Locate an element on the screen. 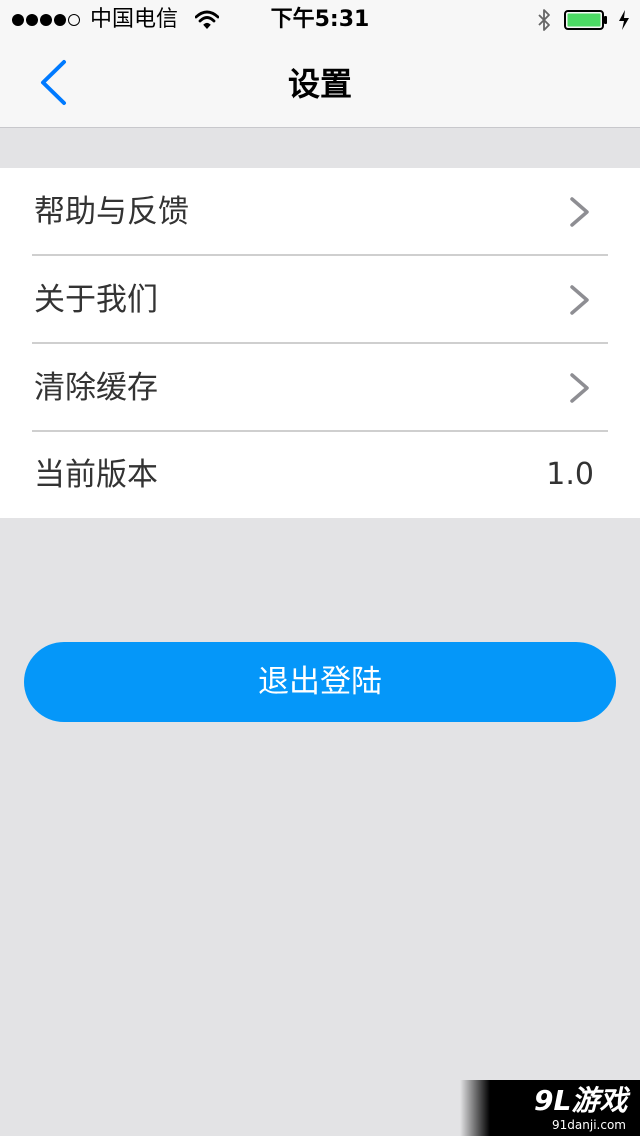  version-value: 1.0 is located at coordinates (570, 474).